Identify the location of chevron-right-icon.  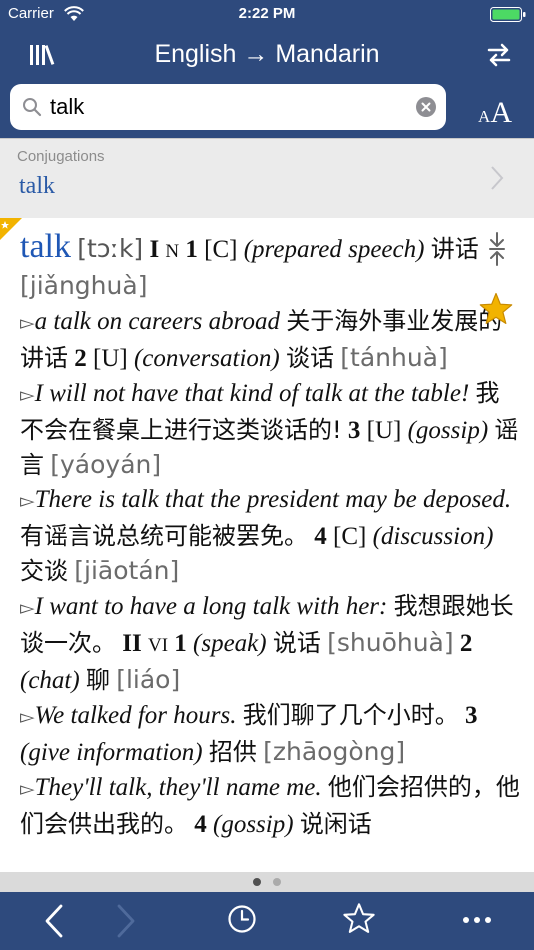
(497, 178).